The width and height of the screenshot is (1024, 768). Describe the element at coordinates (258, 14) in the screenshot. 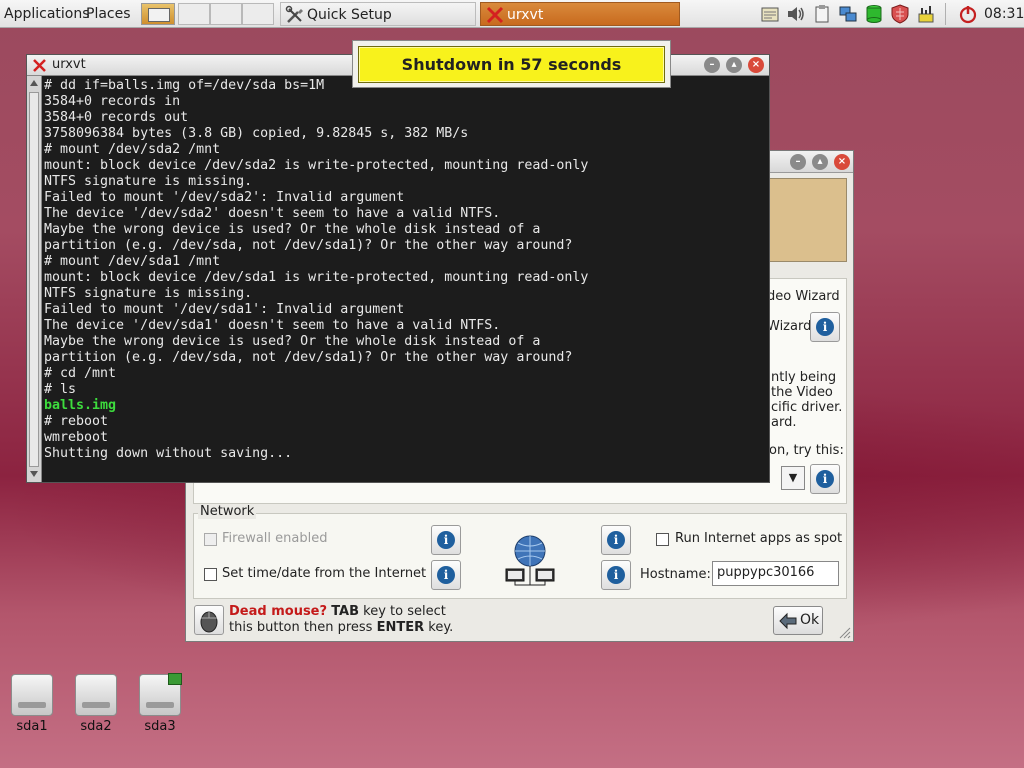

I see `workspace-3-button` at that location.